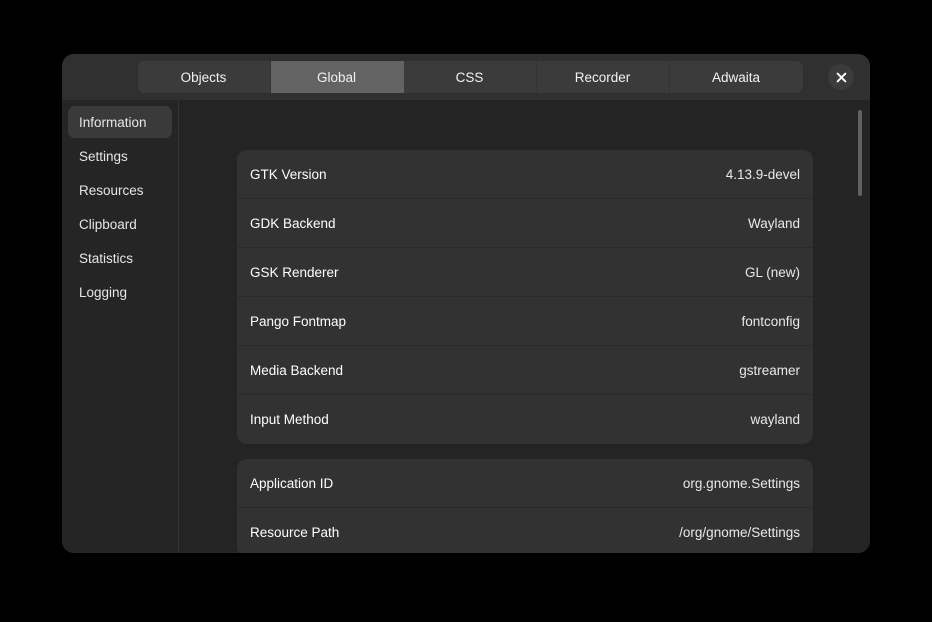 The image size is (932, 622). I want to click on sidebar-item-logging: Logging, so click(120, 292).